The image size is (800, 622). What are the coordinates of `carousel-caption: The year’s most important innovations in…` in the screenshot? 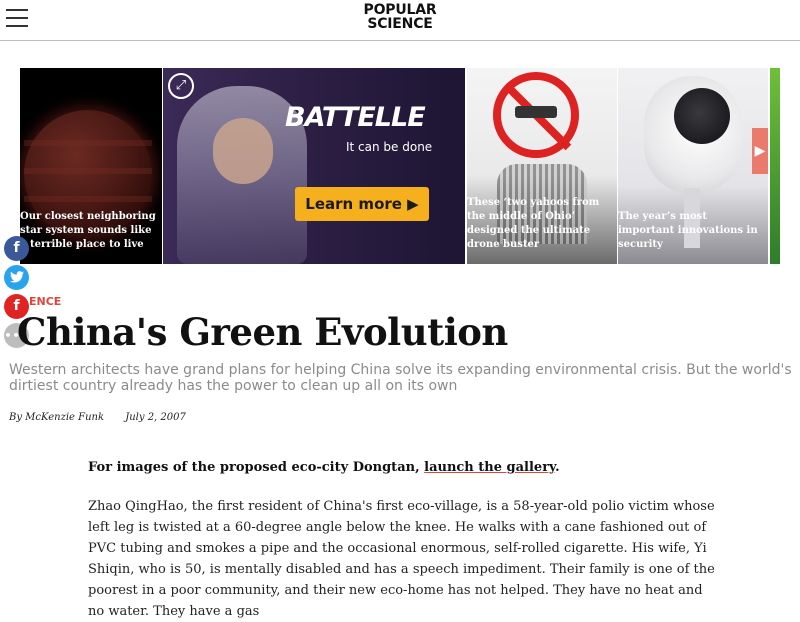 It's located at (688, 230).